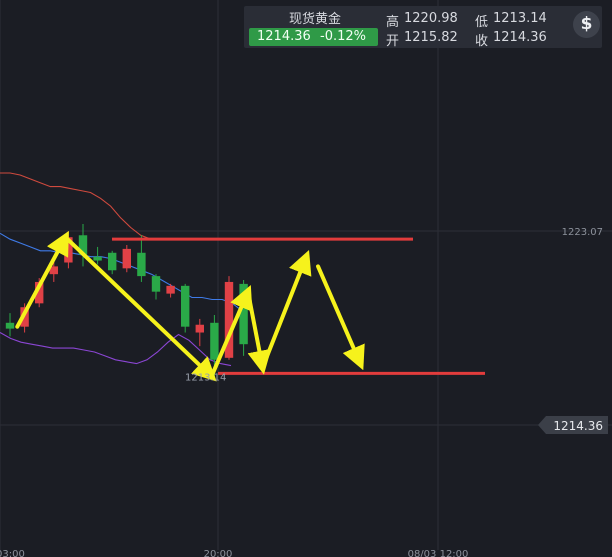  I want to click on low-value: 1213.14, so click(520, 18).